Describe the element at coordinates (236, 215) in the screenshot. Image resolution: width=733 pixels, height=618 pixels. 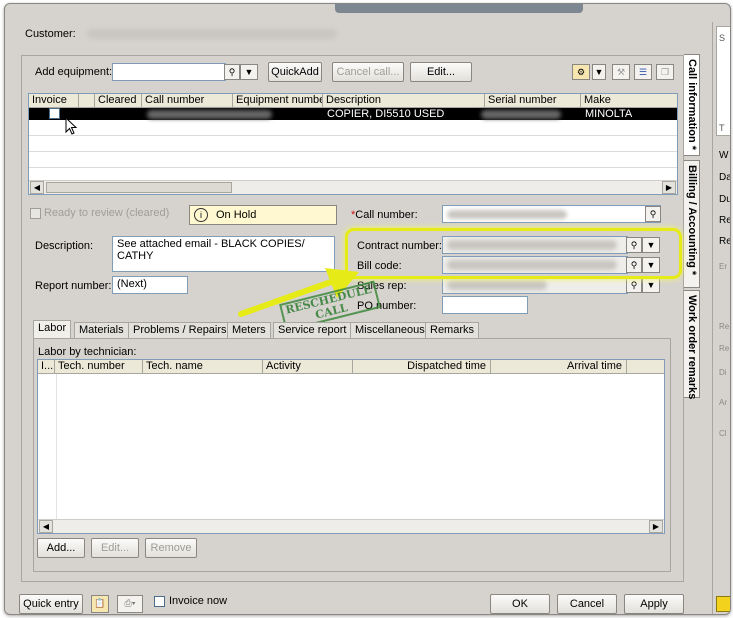
I see `on-hold-label: On Hold` at that location.